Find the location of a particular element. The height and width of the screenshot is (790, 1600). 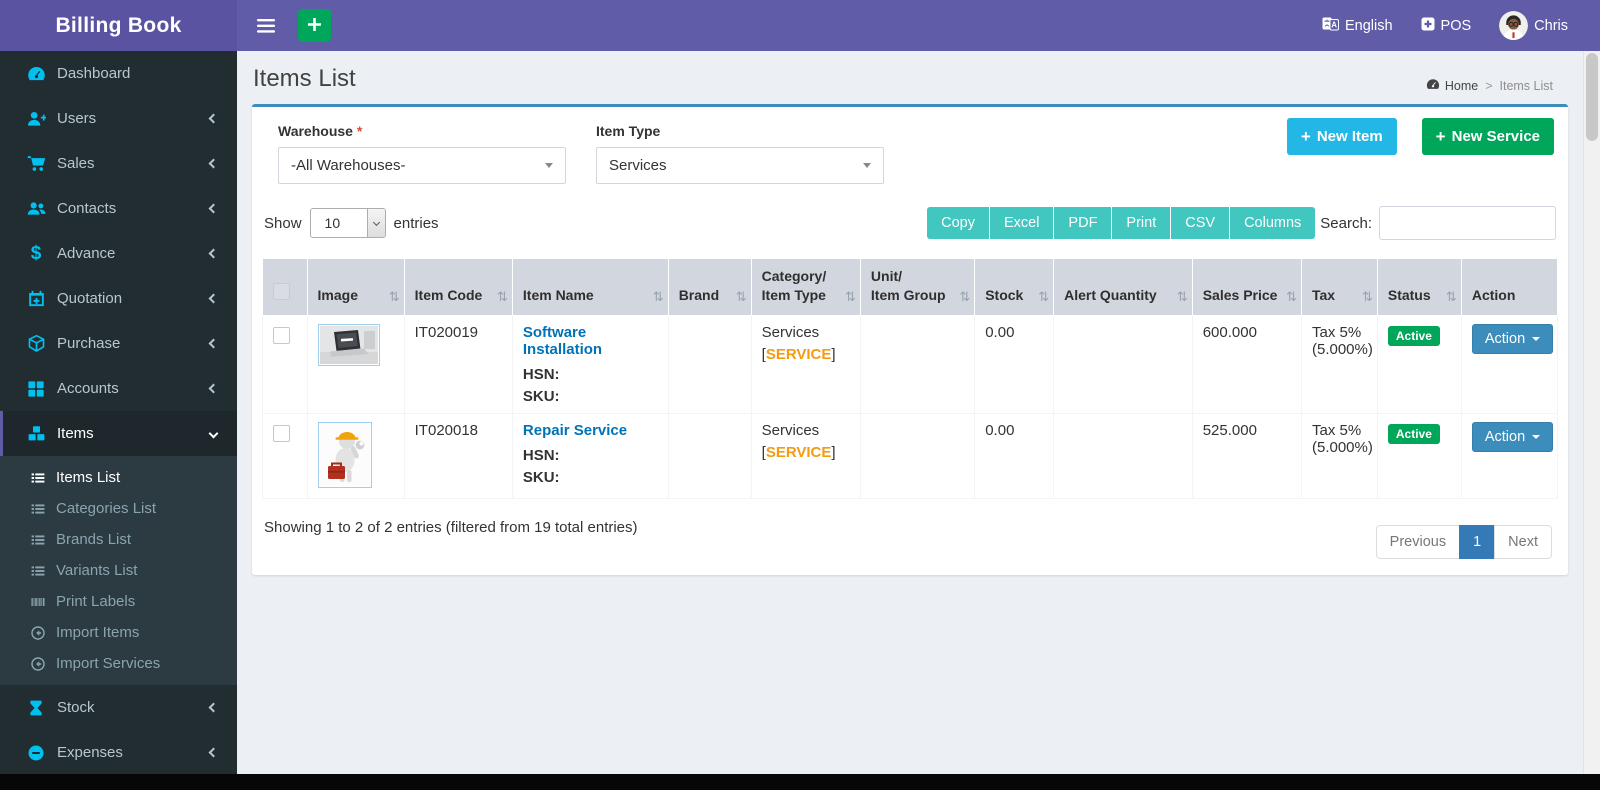

export-excel-button: Excel is located at coordinates (1022, 223).